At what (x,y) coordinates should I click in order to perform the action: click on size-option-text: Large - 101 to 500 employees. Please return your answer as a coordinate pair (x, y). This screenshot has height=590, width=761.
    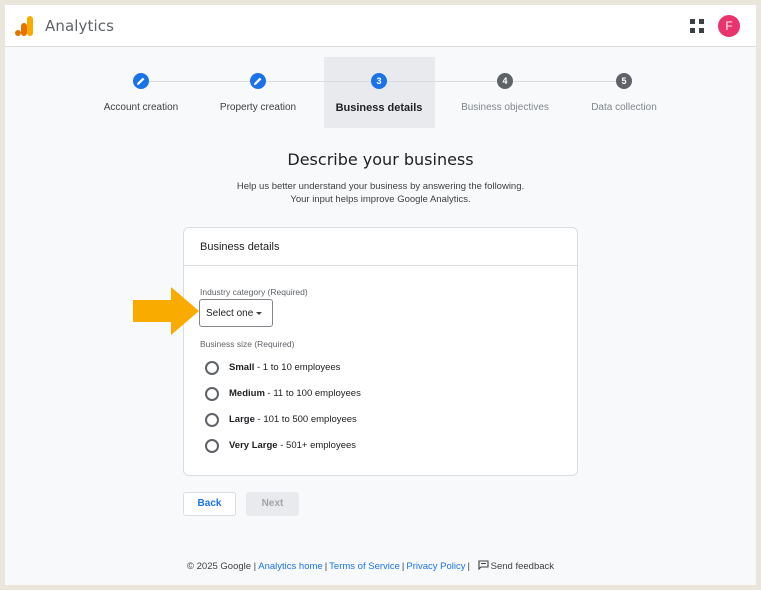
    Looking at the image, I should click on (293, 419).